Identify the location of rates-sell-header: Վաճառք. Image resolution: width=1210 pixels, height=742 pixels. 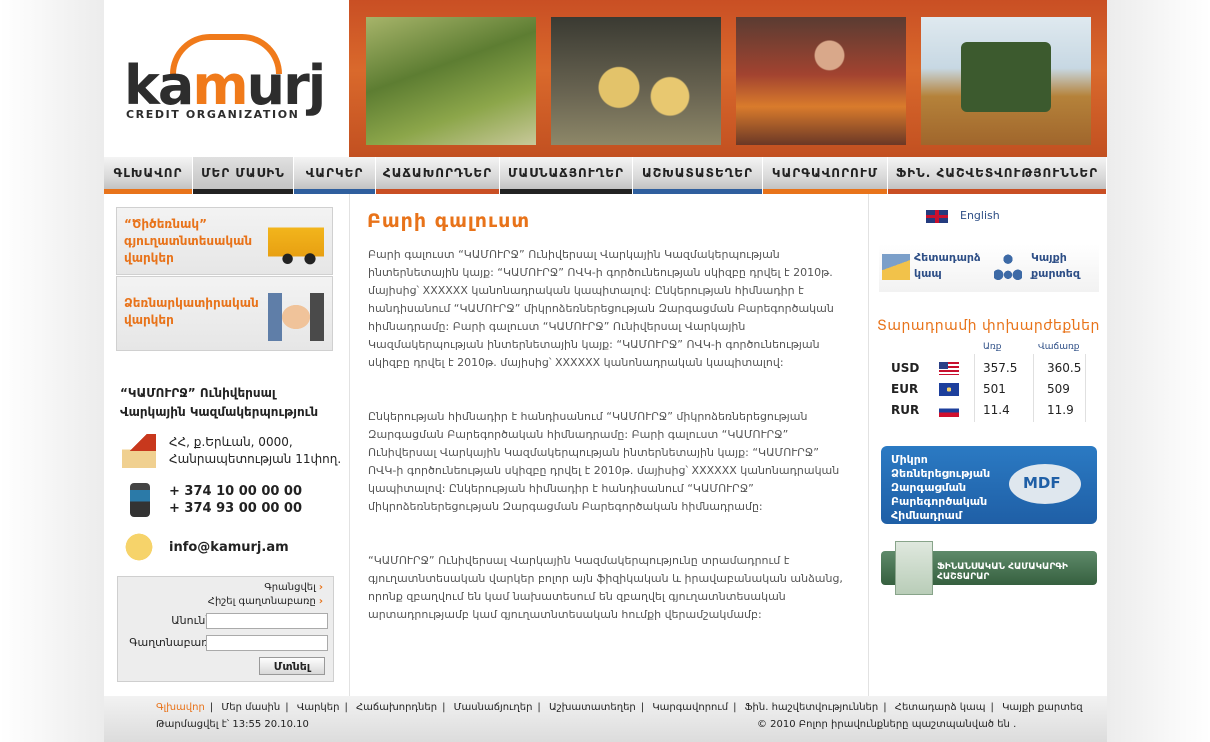
(1059, 347).